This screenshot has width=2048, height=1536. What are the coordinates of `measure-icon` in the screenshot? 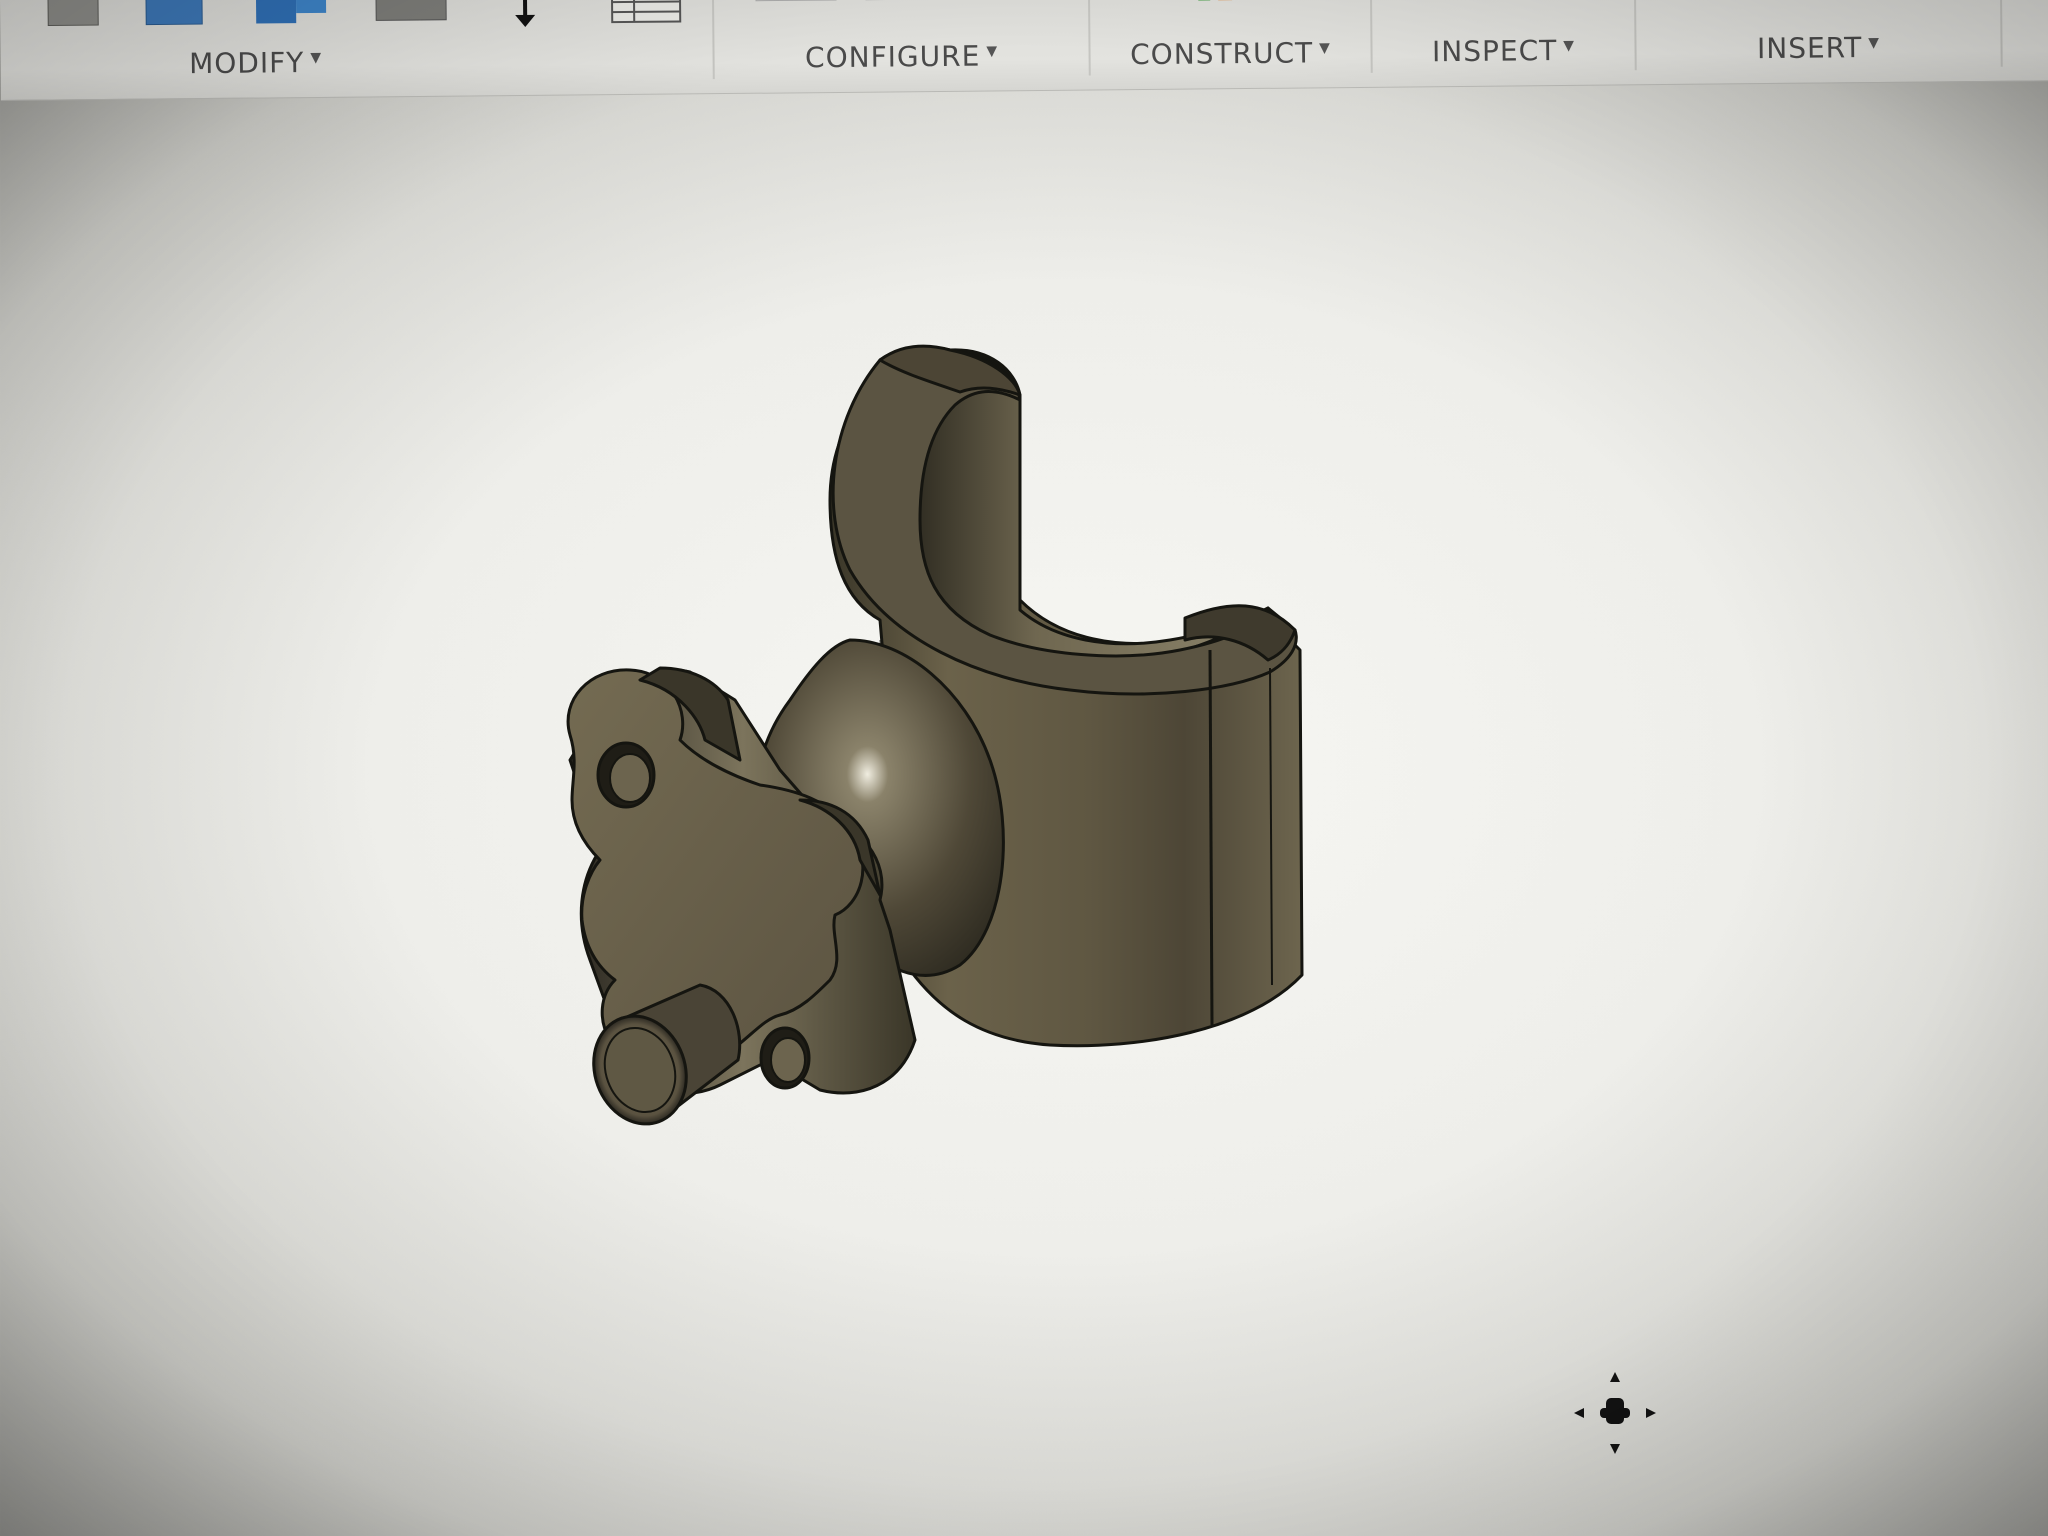 It's located at (1554, 4).